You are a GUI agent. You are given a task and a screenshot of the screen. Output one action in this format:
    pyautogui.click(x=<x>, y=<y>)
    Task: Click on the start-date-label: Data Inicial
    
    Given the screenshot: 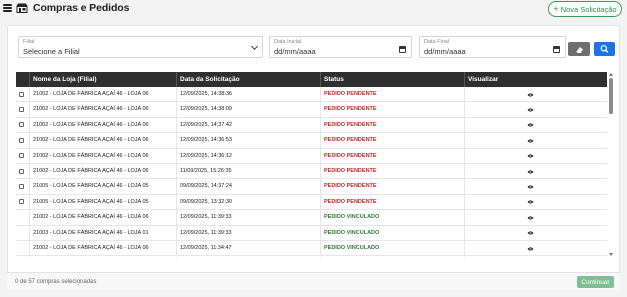 What is the action you would take?
    pyautogui.click(x=288, y=42)
    